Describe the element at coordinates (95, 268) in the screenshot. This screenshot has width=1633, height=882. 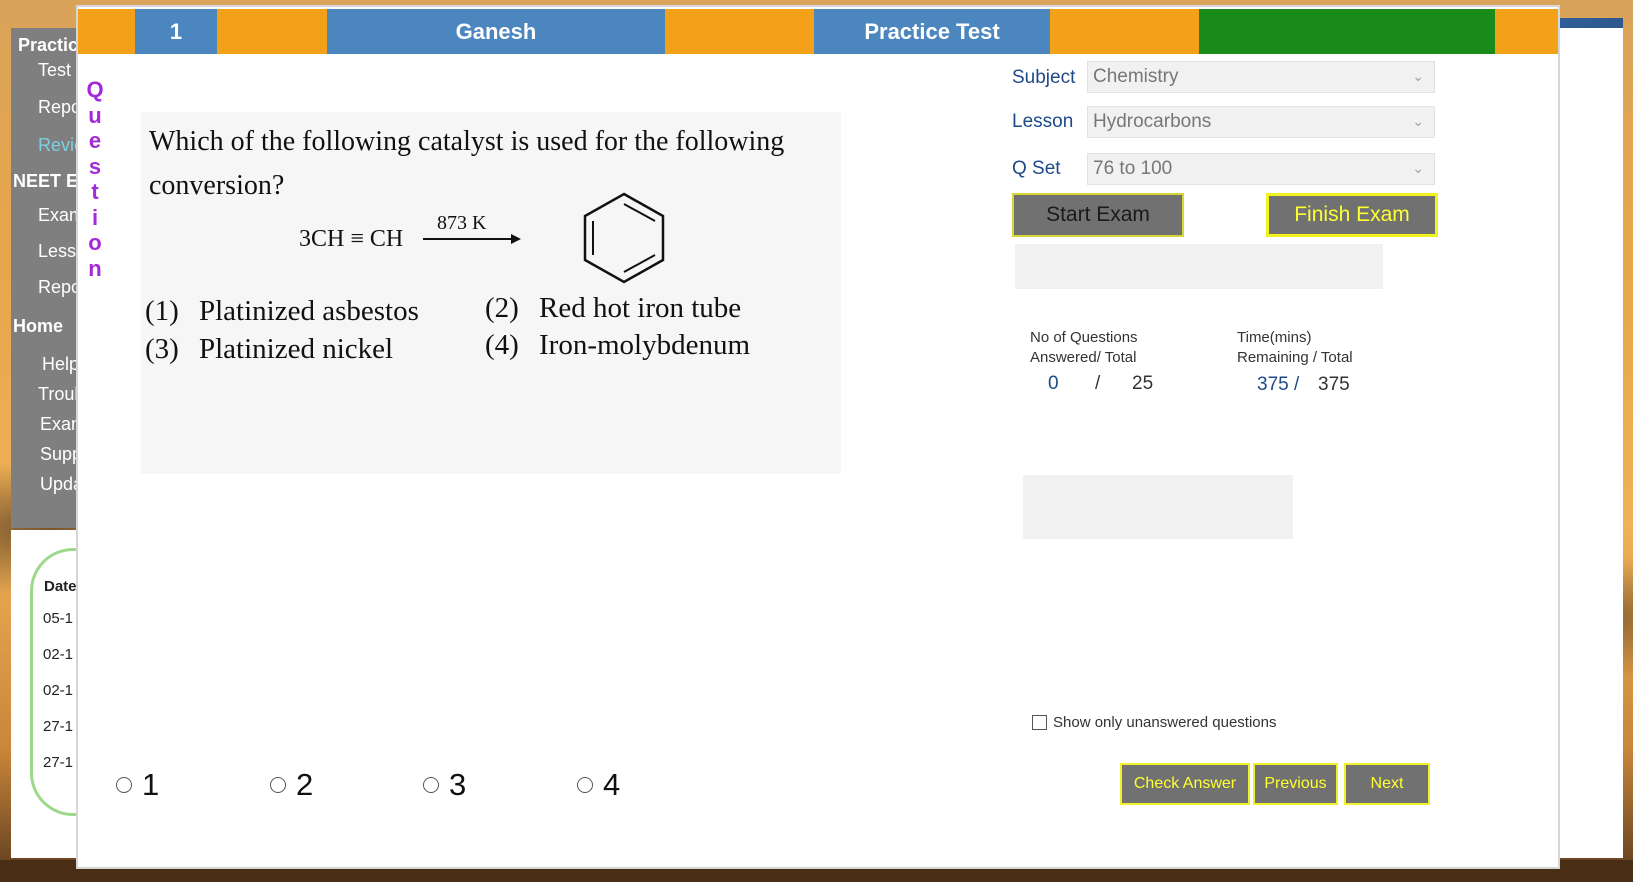
I see `question-label-letter: n` at that location.